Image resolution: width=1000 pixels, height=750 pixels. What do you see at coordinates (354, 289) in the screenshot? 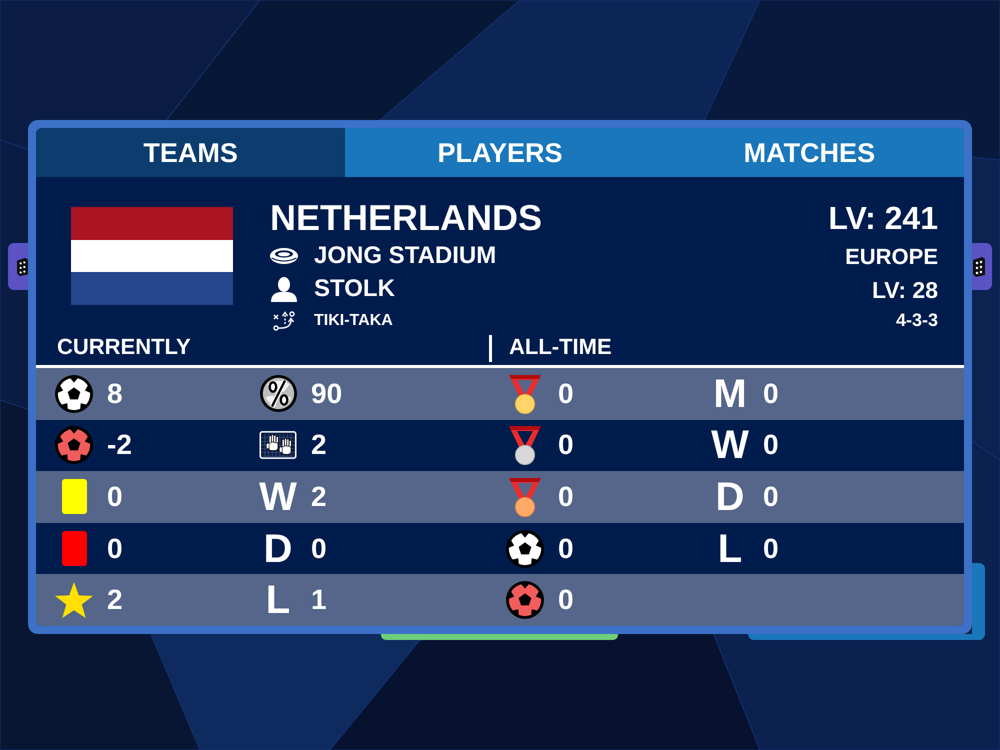
I see `manager-name: STOLK` at bounding box center [354, 289].